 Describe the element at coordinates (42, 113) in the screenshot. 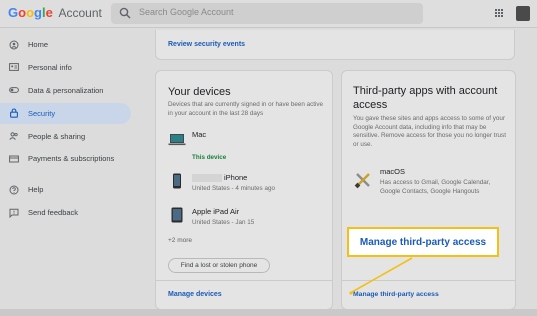

I see `sidebar-item-label: Security` at that location.